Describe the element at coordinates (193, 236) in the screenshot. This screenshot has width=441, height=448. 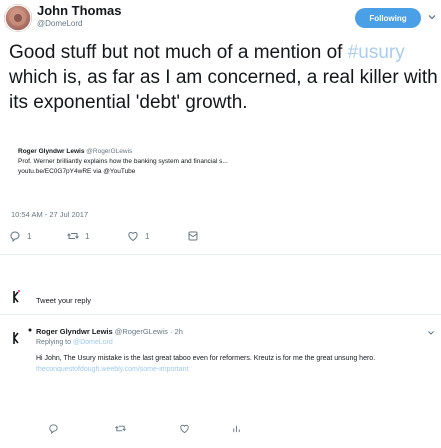
I see `direct-message-icon` at that location.